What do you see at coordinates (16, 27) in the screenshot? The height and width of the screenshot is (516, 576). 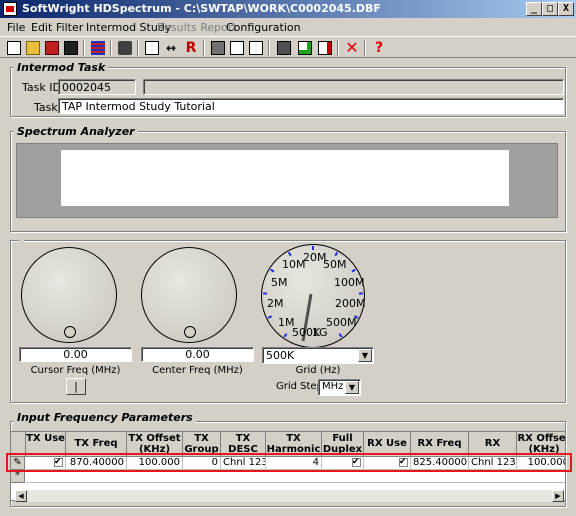 I see `menu-file: File` at bounding box center [16, 27].